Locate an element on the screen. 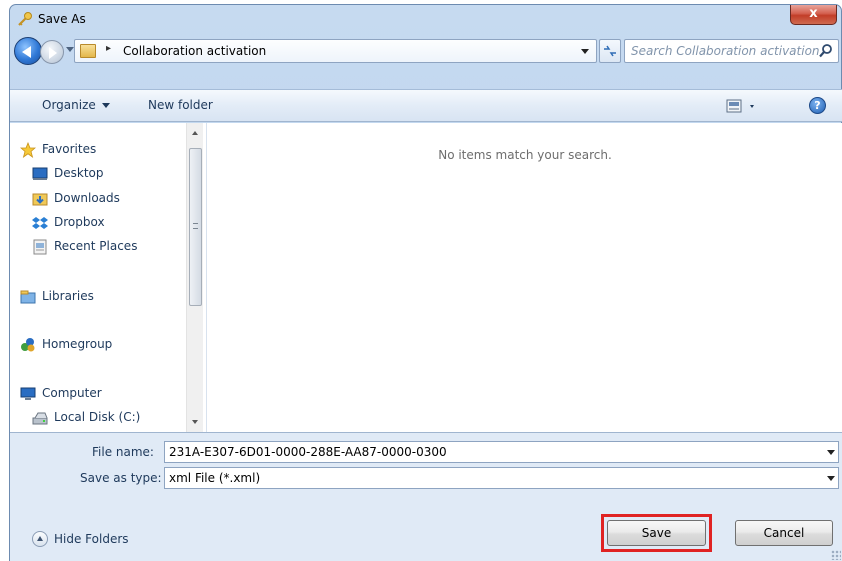  libraries-icon is located at coordinates (28, 297).